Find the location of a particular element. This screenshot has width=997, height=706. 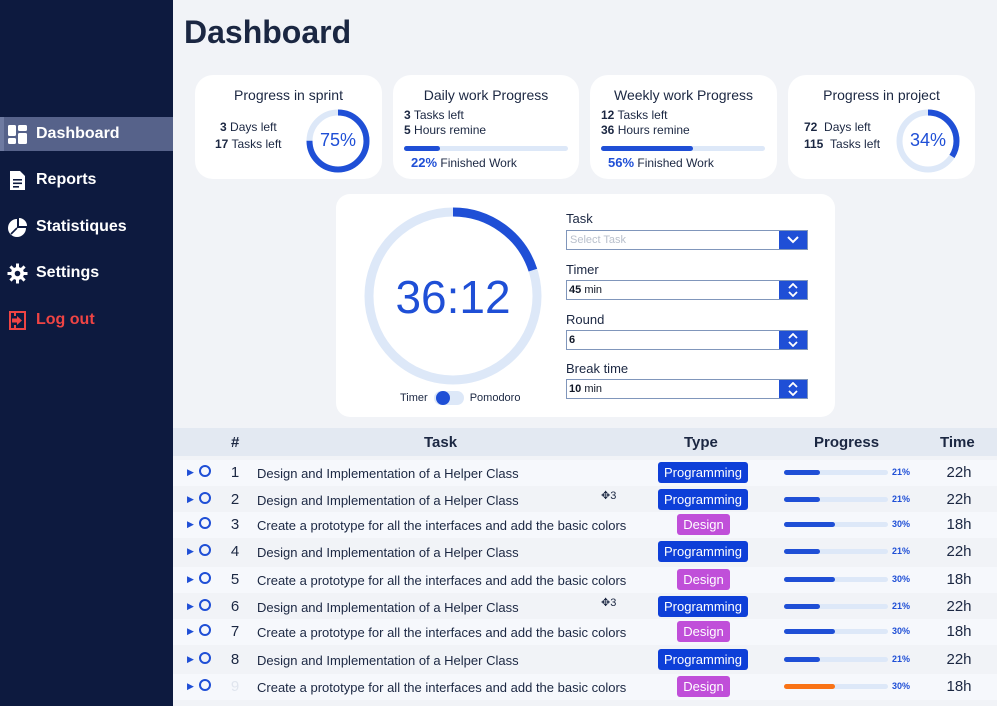

card-title: Daily work Progress is located at coordinates (486, 95).